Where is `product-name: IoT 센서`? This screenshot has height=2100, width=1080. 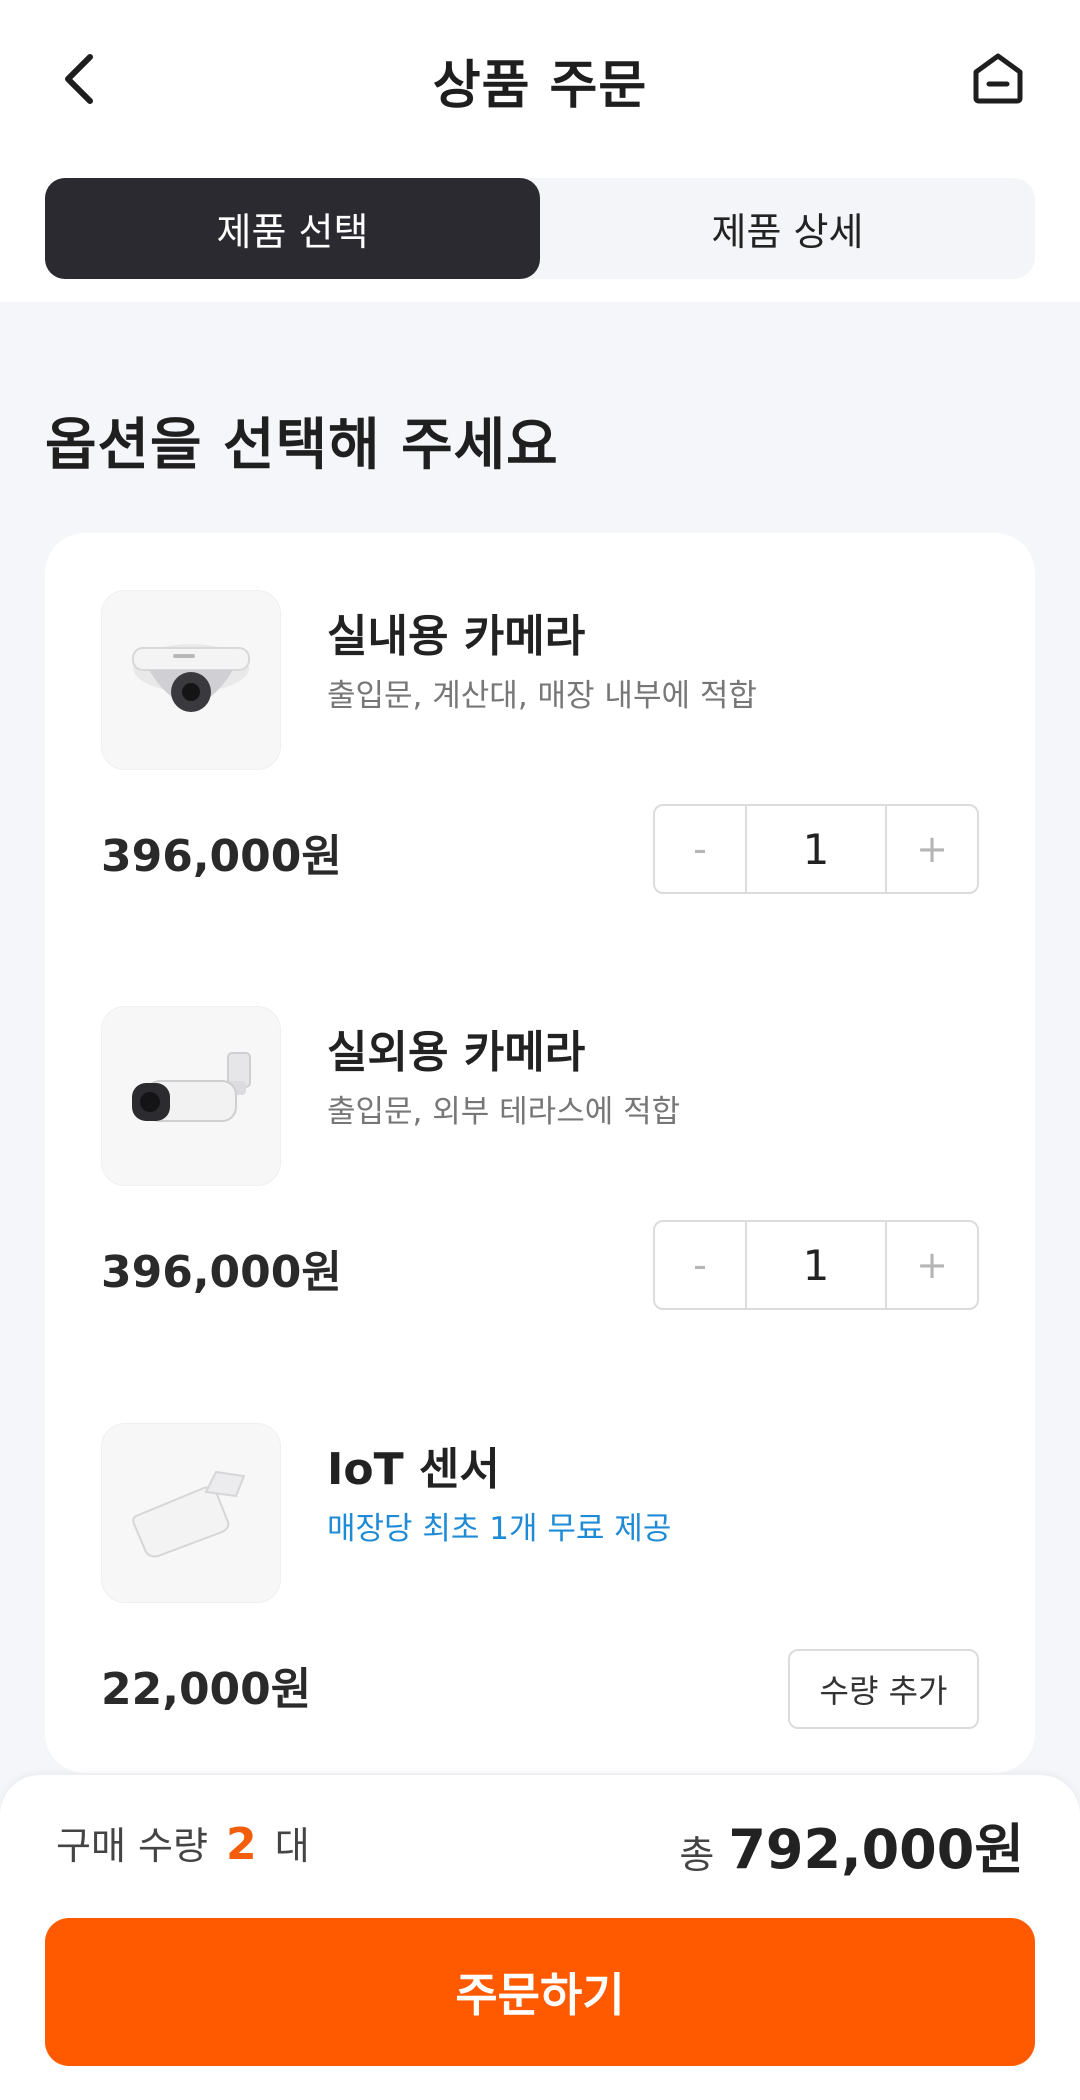
product-name: IoT 센서 is located at coordinates (413, 1469).